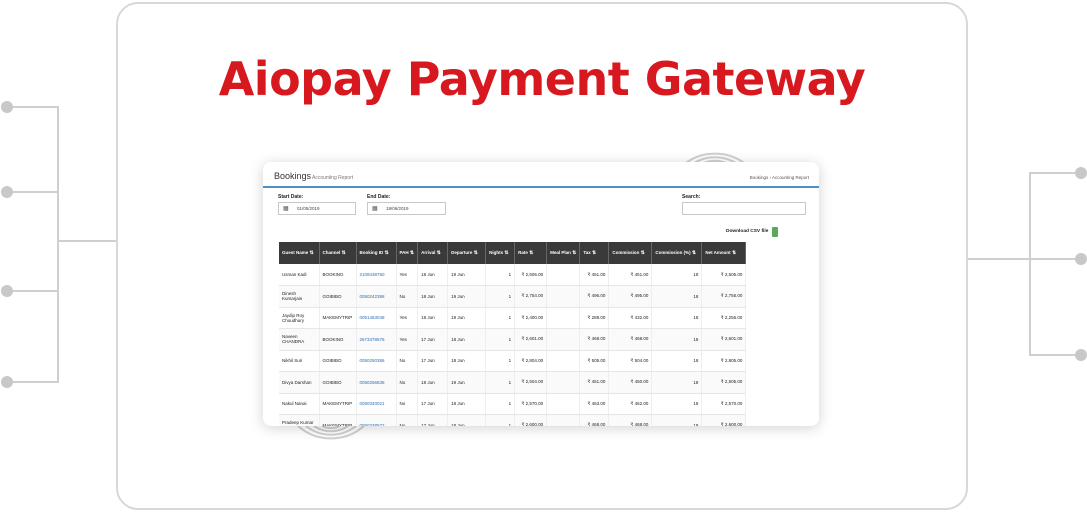 The height and width of the screenshot is (513, 1087). Describe the element at coordinates (376, 404) in the screenshot. I see `table-cell: 0050340021` at that location.